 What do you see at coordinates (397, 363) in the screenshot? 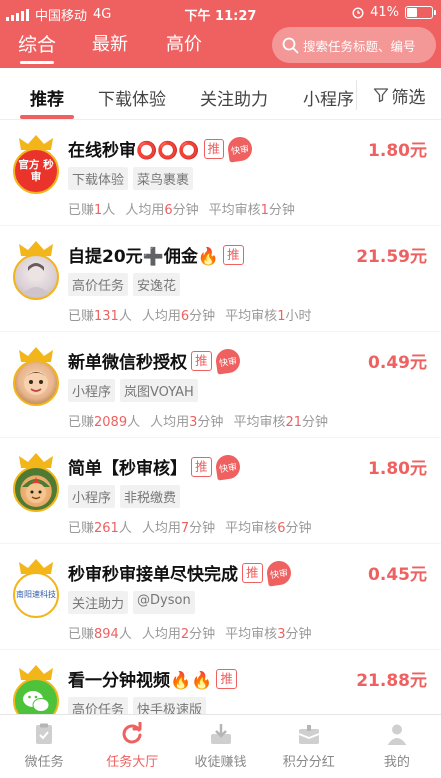
I see `task-price: 0.49元` at bounding box center [397, 363].